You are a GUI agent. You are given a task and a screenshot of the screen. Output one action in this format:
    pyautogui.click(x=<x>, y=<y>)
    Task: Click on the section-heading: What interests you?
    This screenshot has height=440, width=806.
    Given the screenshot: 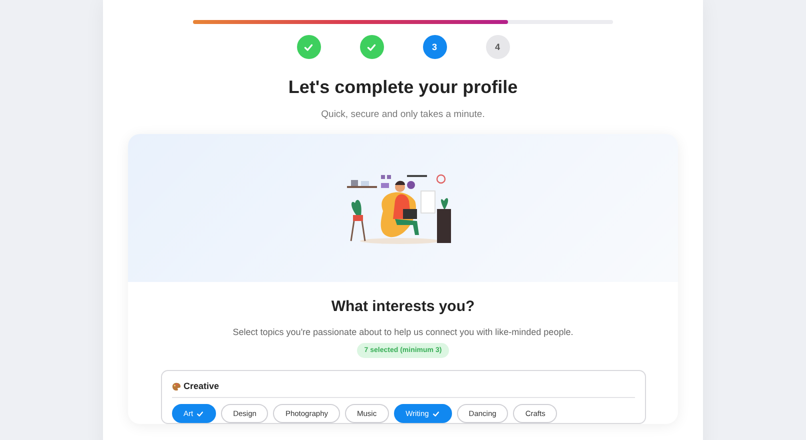 What is the action you would take?
    pyautogui.click(x=403, y=306)
    